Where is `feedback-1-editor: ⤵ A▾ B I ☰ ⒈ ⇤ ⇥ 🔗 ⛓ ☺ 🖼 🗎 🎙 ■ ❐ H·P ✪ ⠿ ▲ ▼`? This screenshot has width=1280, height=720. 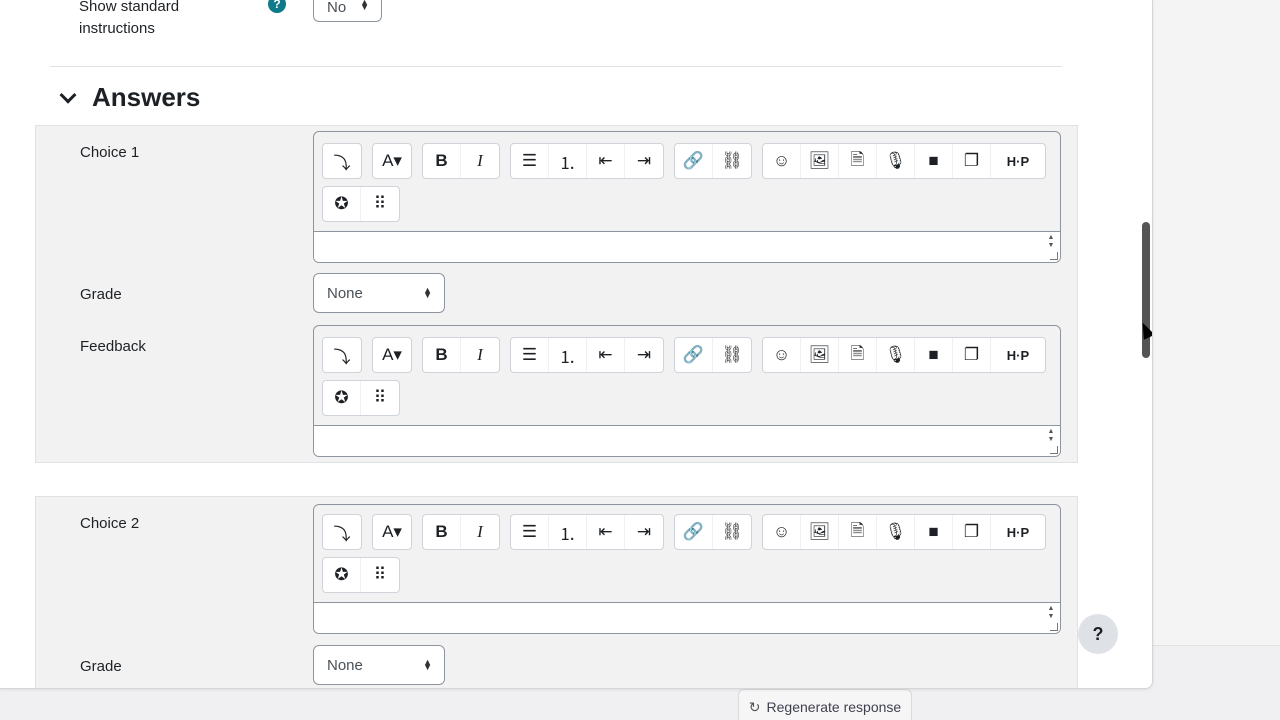
feedback-1-editor: ⤵ A▾ B I ☰ ⒈ ⇤ ⇥ 🔗 ⛓ ☺ 🖼 🗎 🎙 ■ ❐ H·P ✪ ⠿ ▲ ▼ is located at coordinates (687, 391).